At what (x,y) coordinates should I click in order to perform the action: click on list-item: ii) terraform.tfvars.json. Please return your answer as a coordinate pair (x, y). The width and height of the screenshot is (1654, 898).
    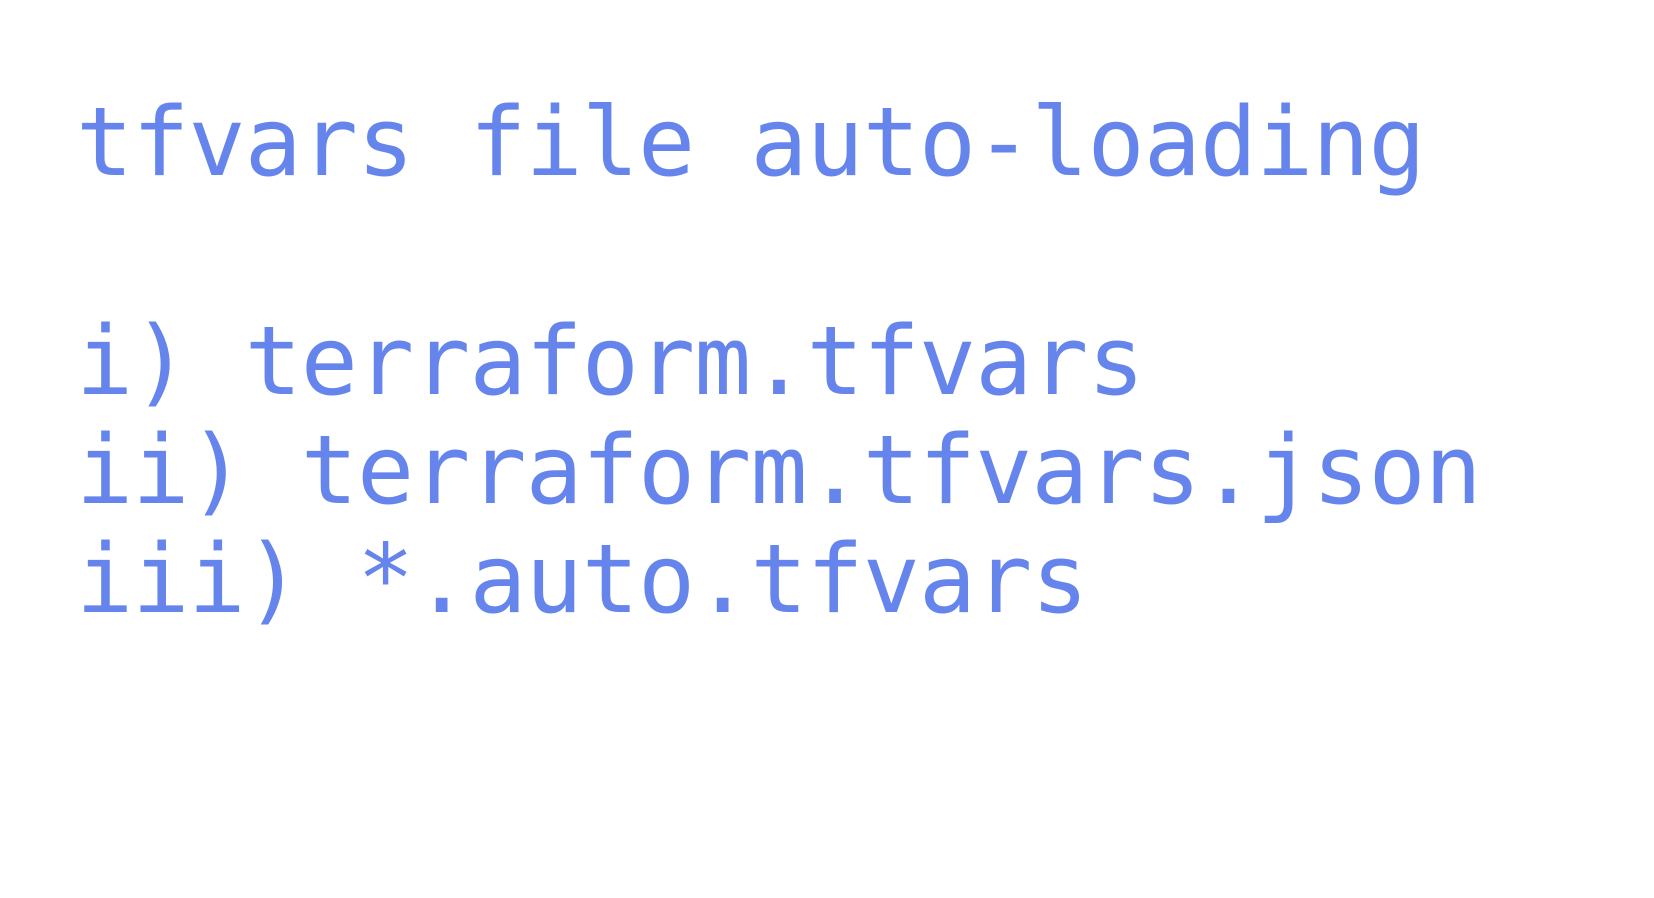
    Looking at the image, I should click on (779, 471).